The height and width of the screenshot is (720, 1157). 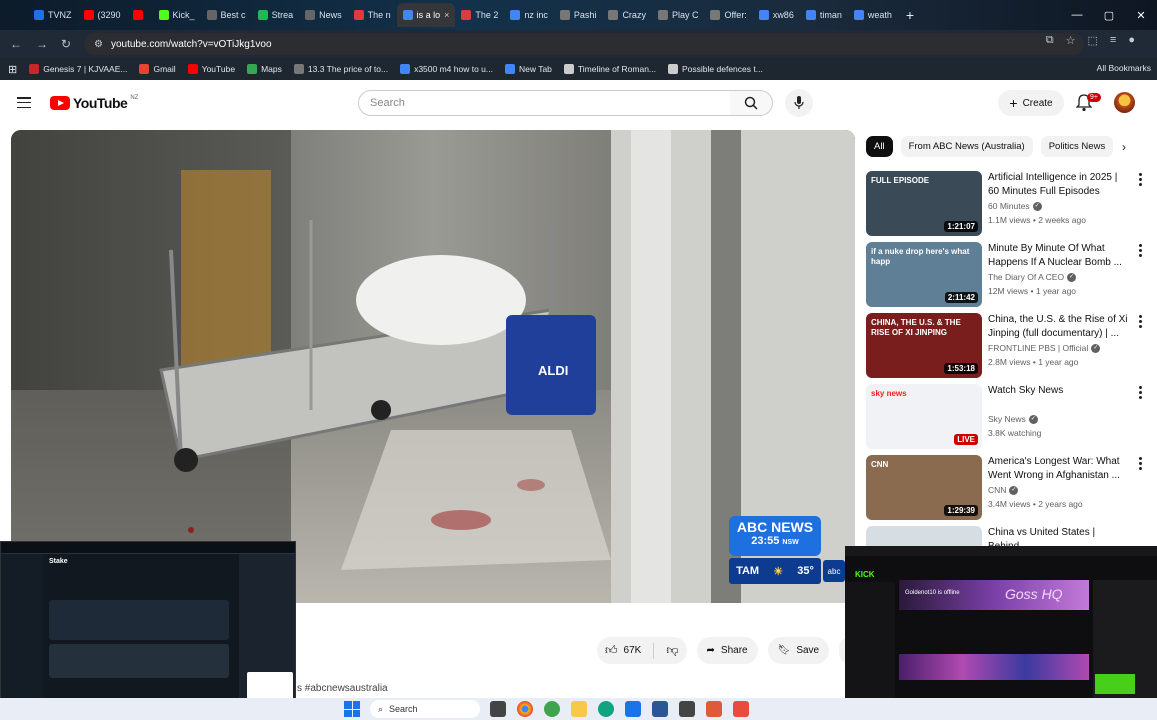 What do you see at coordinates (276, 15) in the screenshot?
I see `browser-tab: Strea` at bounding box center [276, 15].